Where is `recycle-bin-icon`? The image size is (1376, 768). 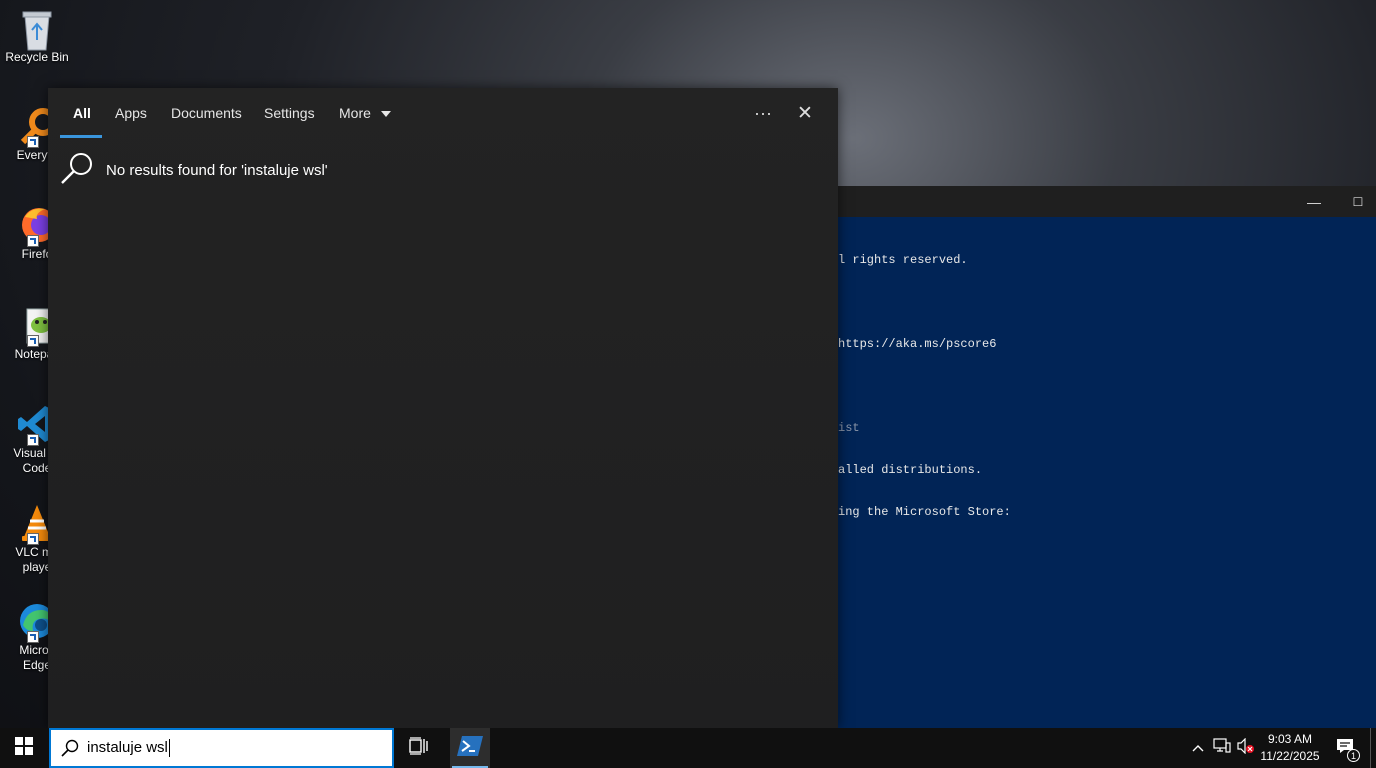
recycle-bin-icon is located at coordinates (37, 29).